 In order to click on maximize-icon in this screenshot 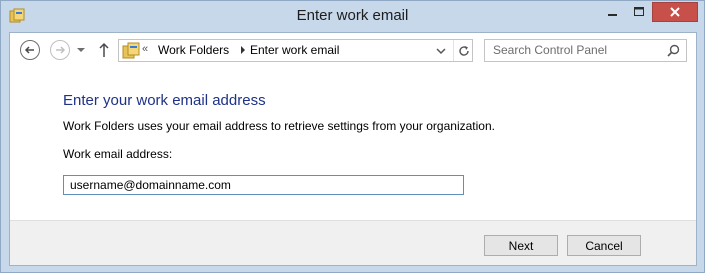, I will do `click(639, 11)`.